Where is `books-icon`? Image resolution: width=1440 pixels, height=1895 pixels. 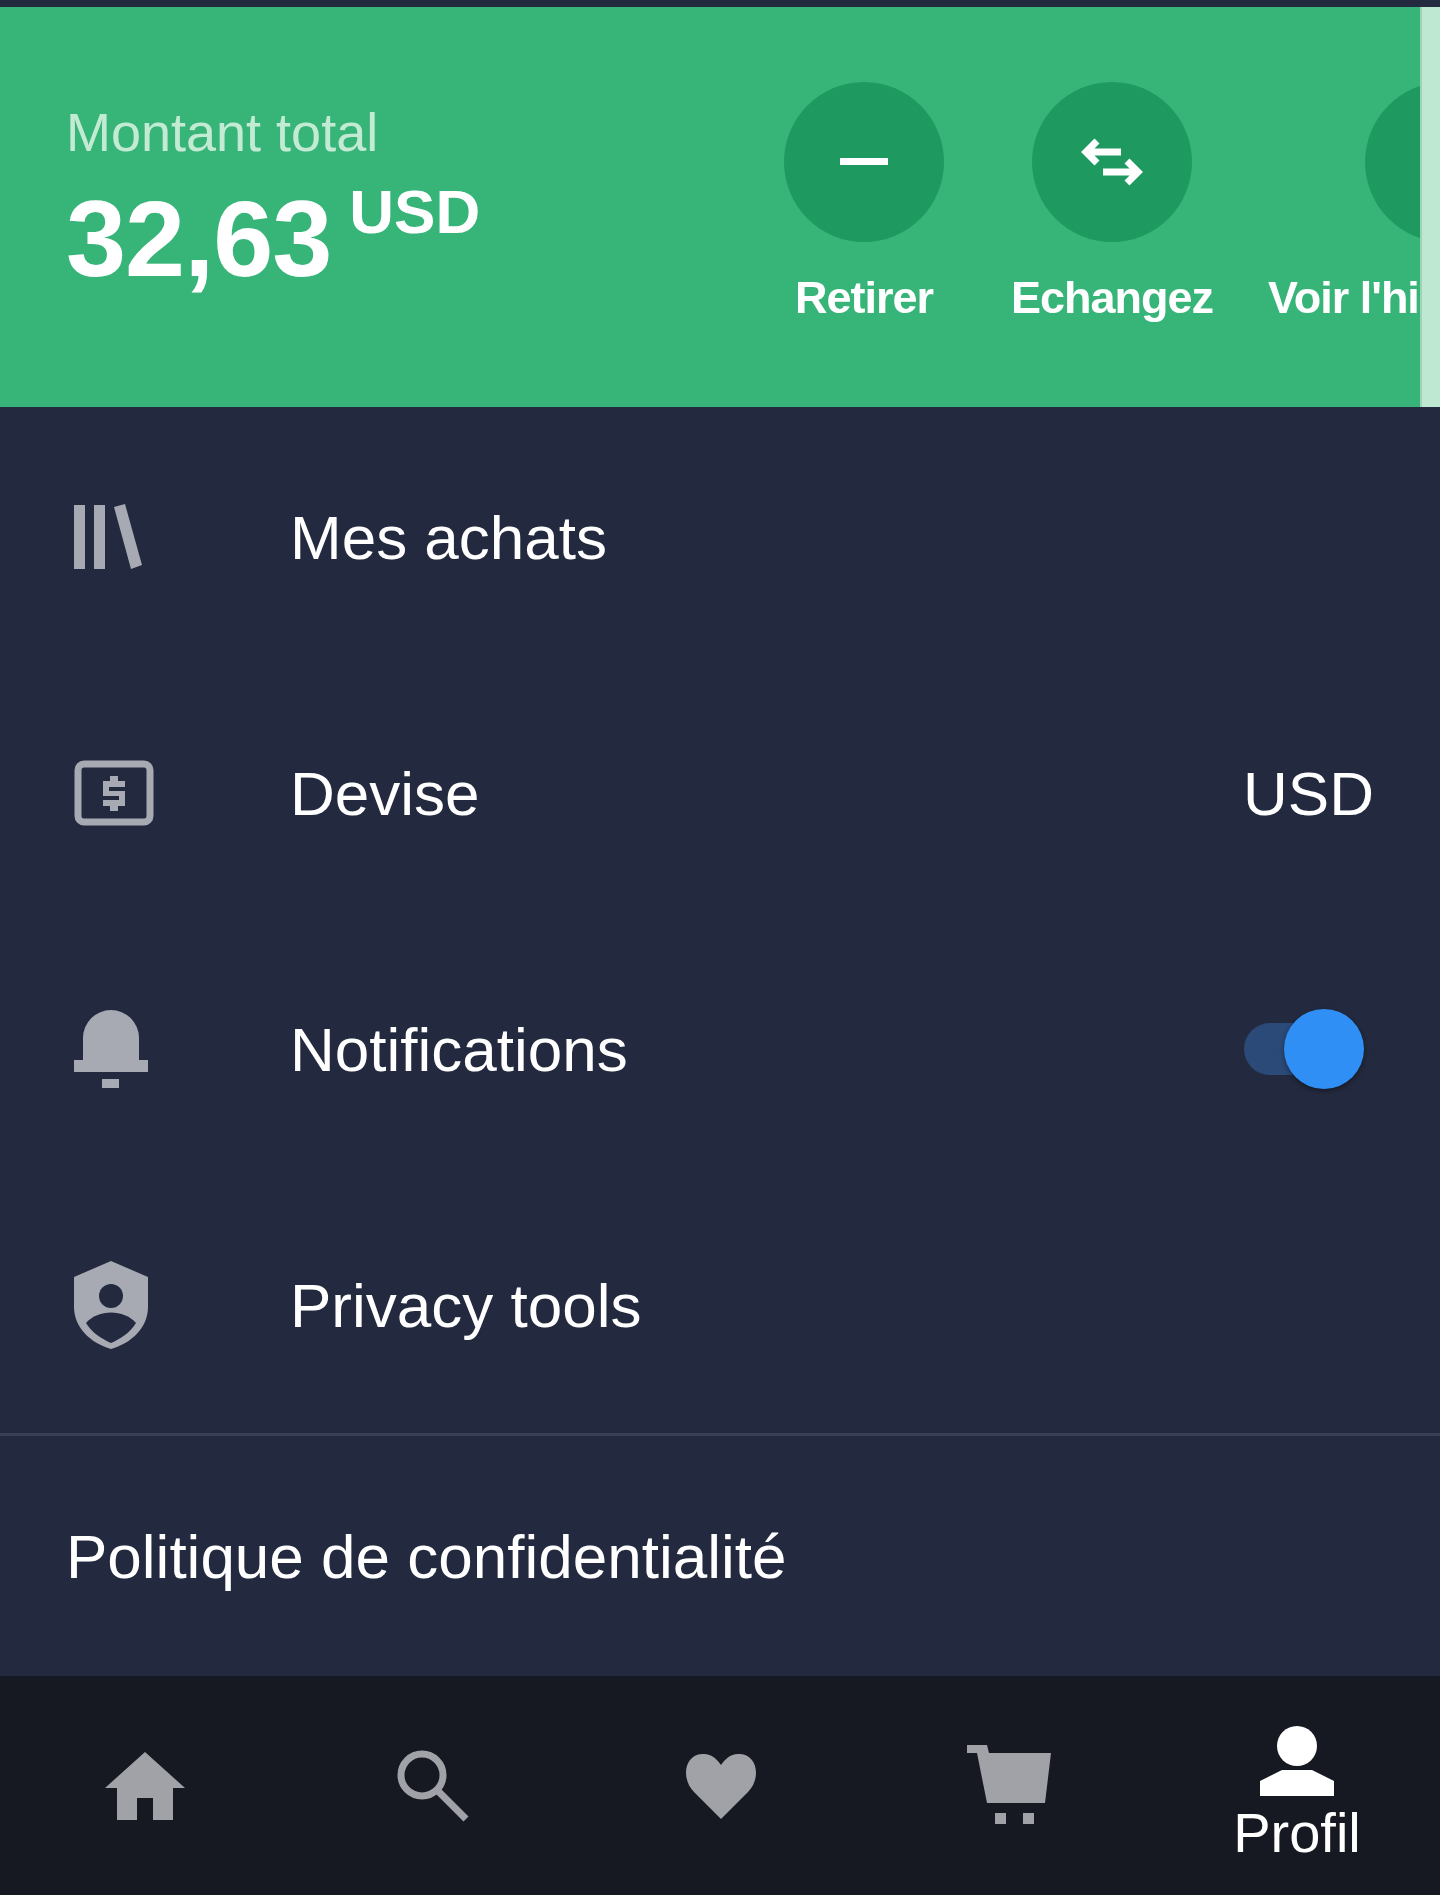 books-icon is located at coordinates (109, 537).